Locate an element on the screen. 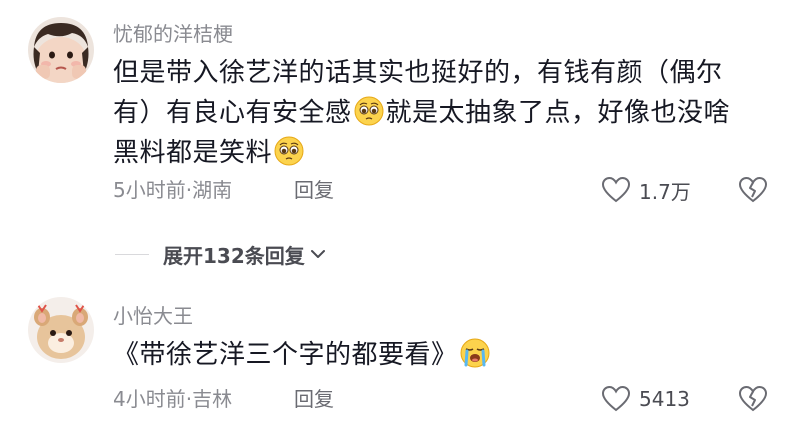 This screenshot has height=432, width=800. comment-text: 《带徐艺洋三个字的都要看》 is located at coordinates (443, 355).